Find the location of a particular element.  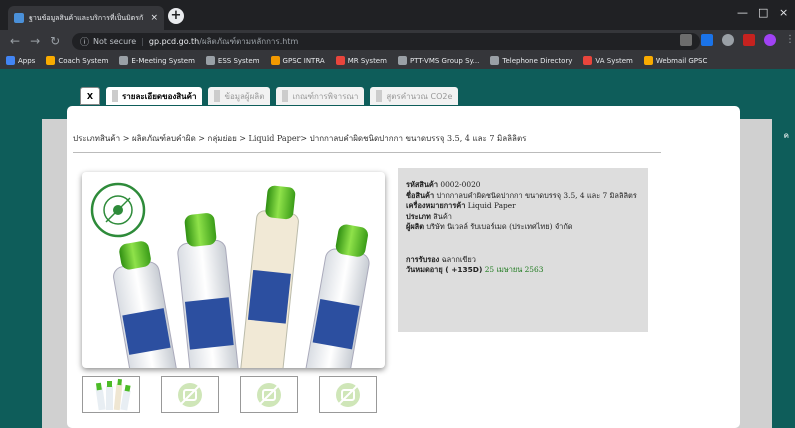

tab-close-icon: × is located at coordinates (154, 18).